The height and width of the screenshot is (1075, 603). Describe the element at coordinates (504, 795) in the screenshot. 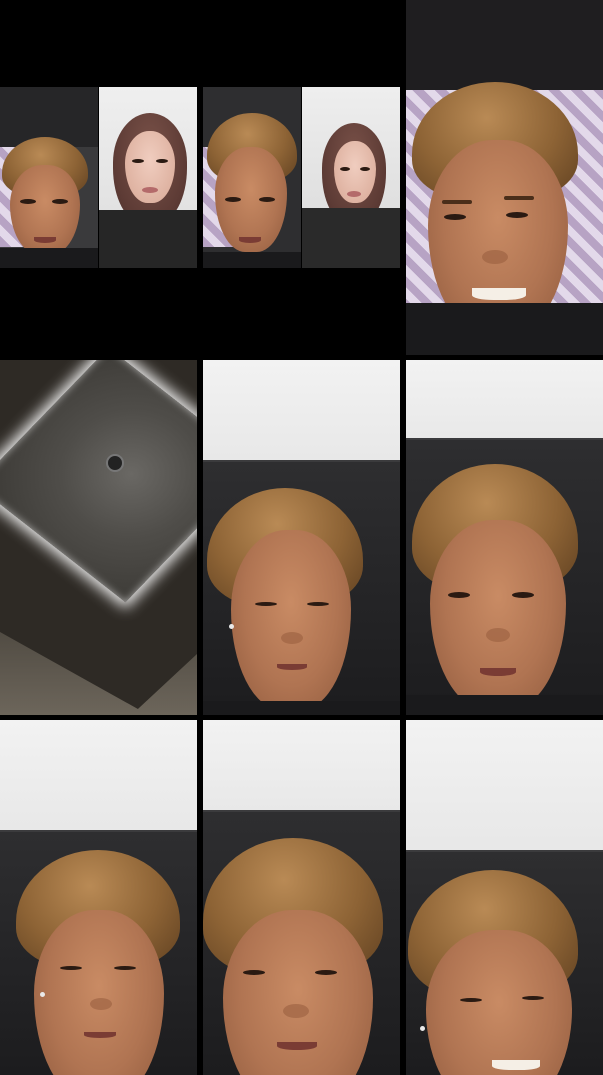

I see `wall` at that location.